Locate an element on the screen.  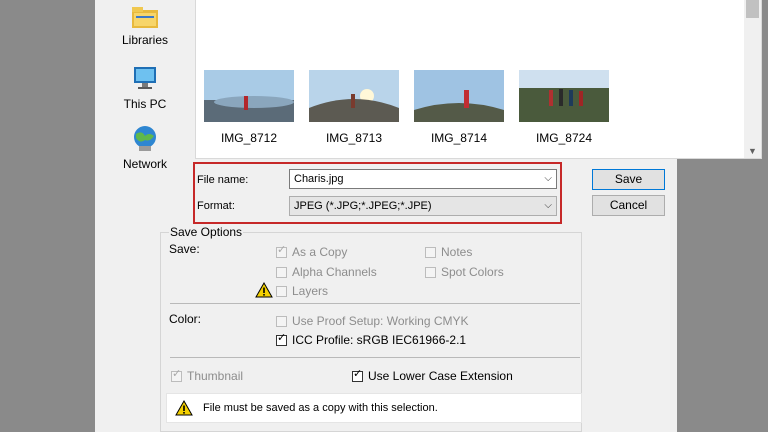
notes-label: Notes is located at coordinates (457, 252).